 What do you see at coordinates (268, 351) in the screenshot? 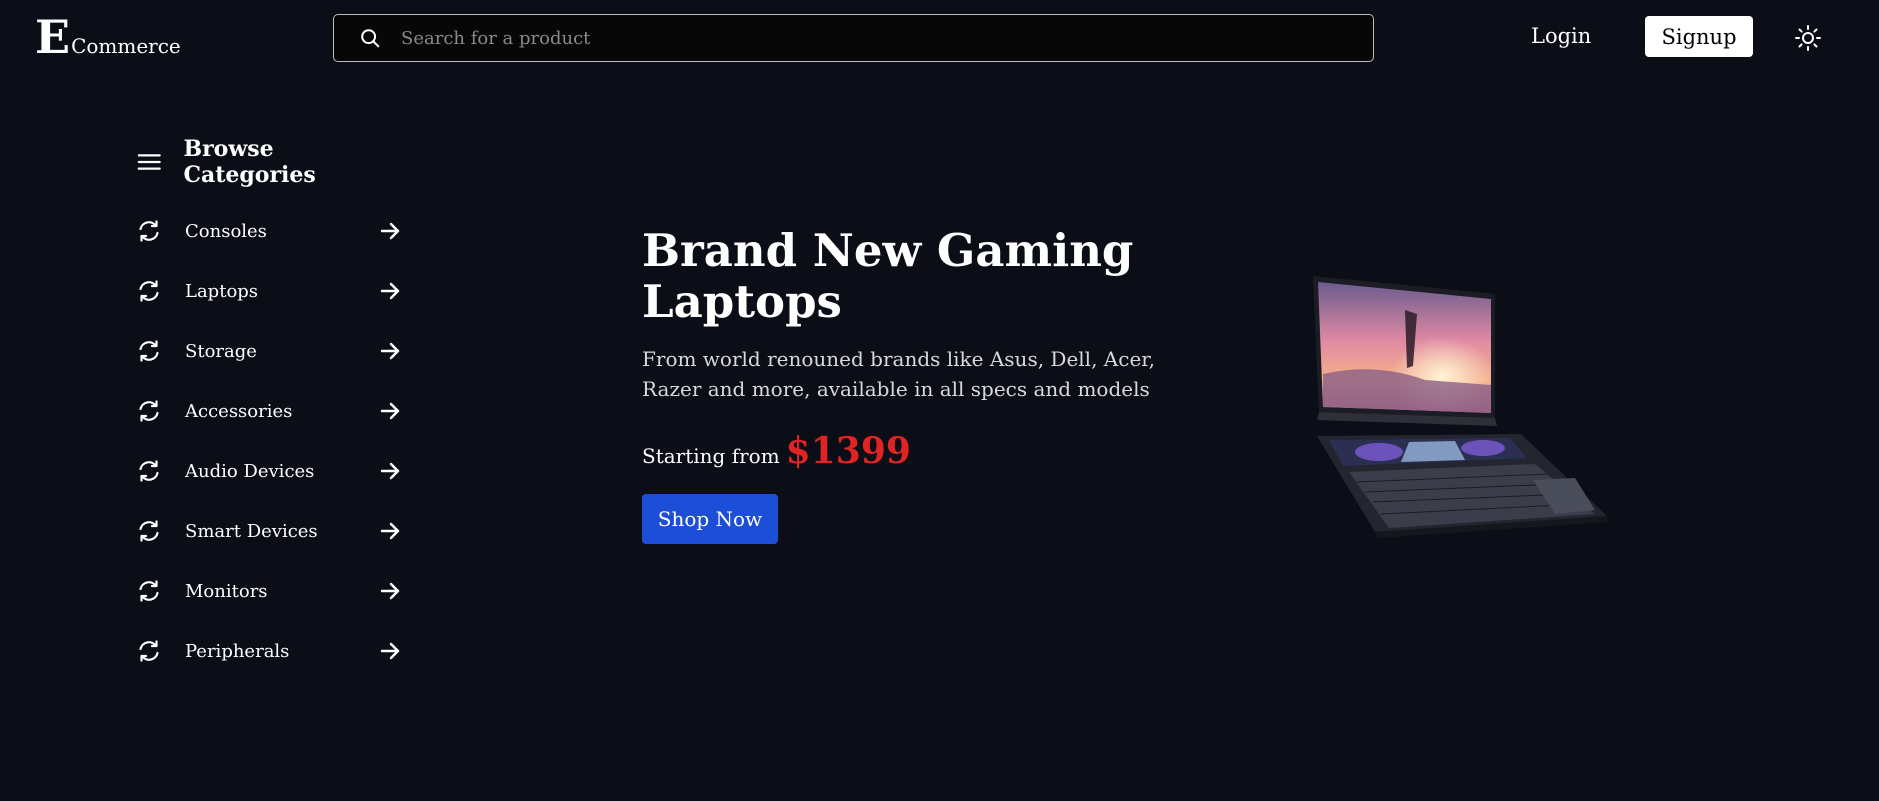
I see `category-item-storage: Storage` at bounding box center [268, 351].